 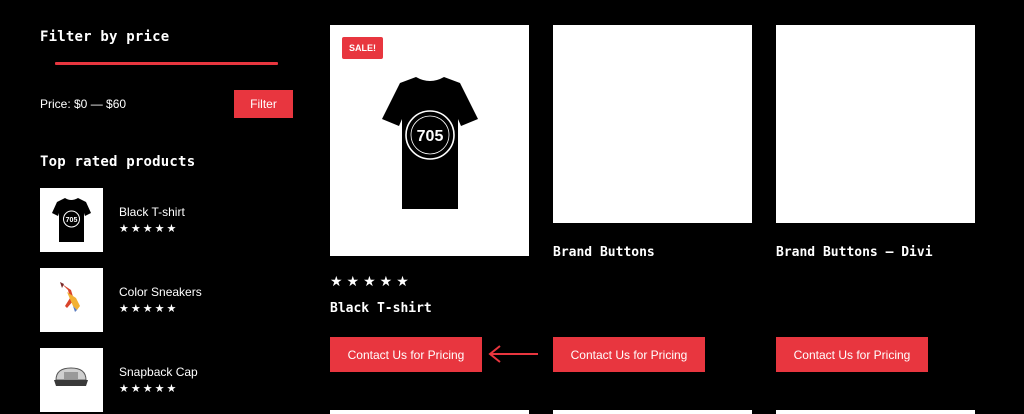 What do you see at coordinates (83, 104) in the screenshot?
I see `price-range-label: Price: $0 — $60` at bounding box center [83, 104].